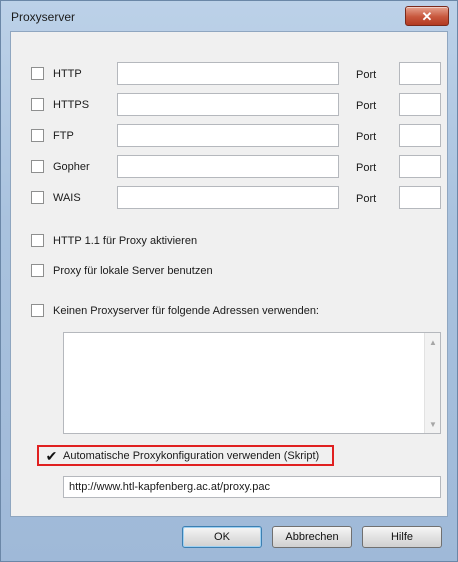 The image size is (458, 562). What do you see at coordinates (37, 135) in the screenshot?
I see `checkbox-ftp` at bounding box center [37, 135].